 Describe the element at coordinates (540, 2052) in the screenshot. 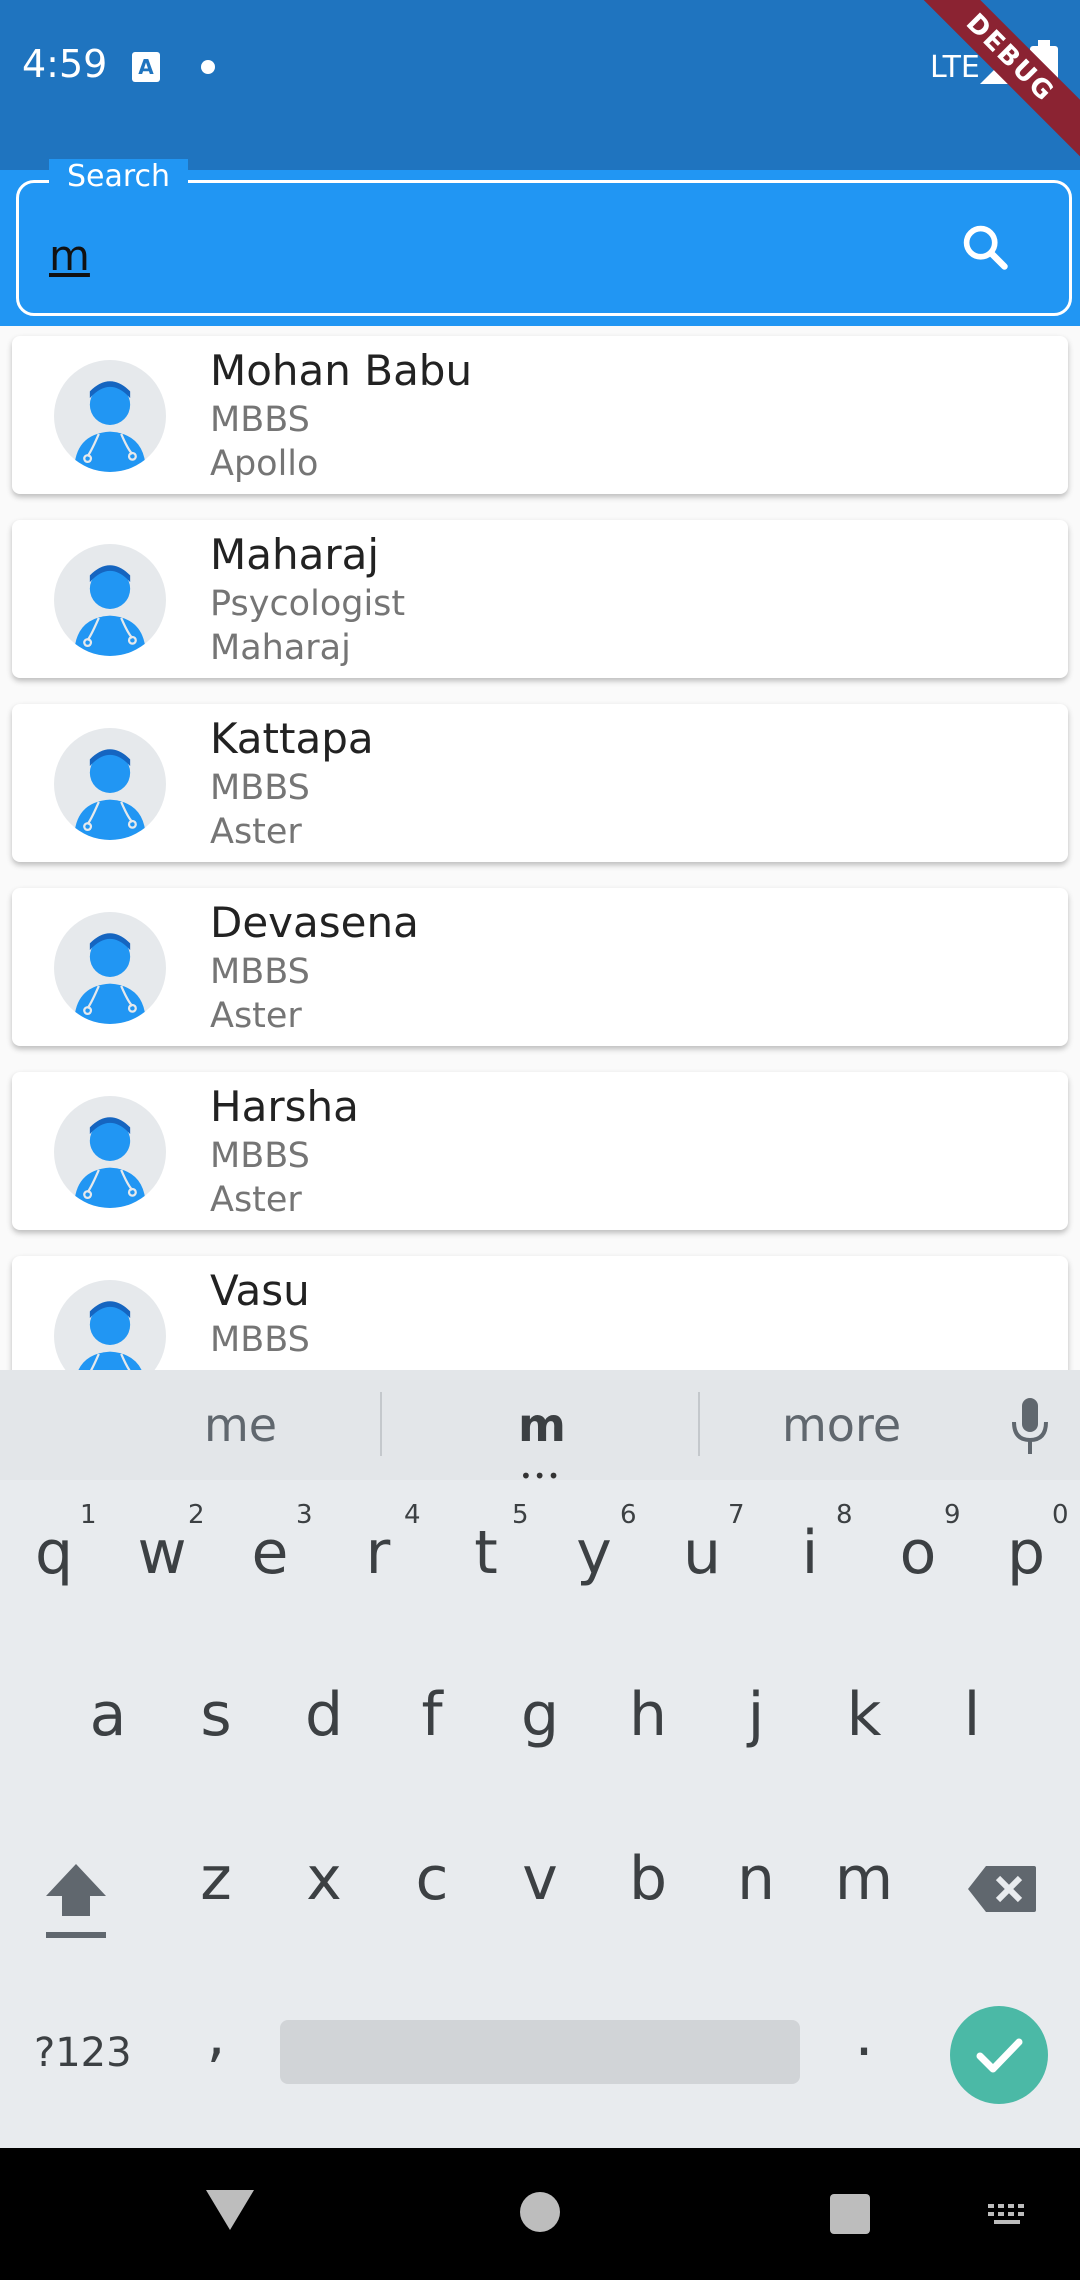

I see `space-key` at that location.